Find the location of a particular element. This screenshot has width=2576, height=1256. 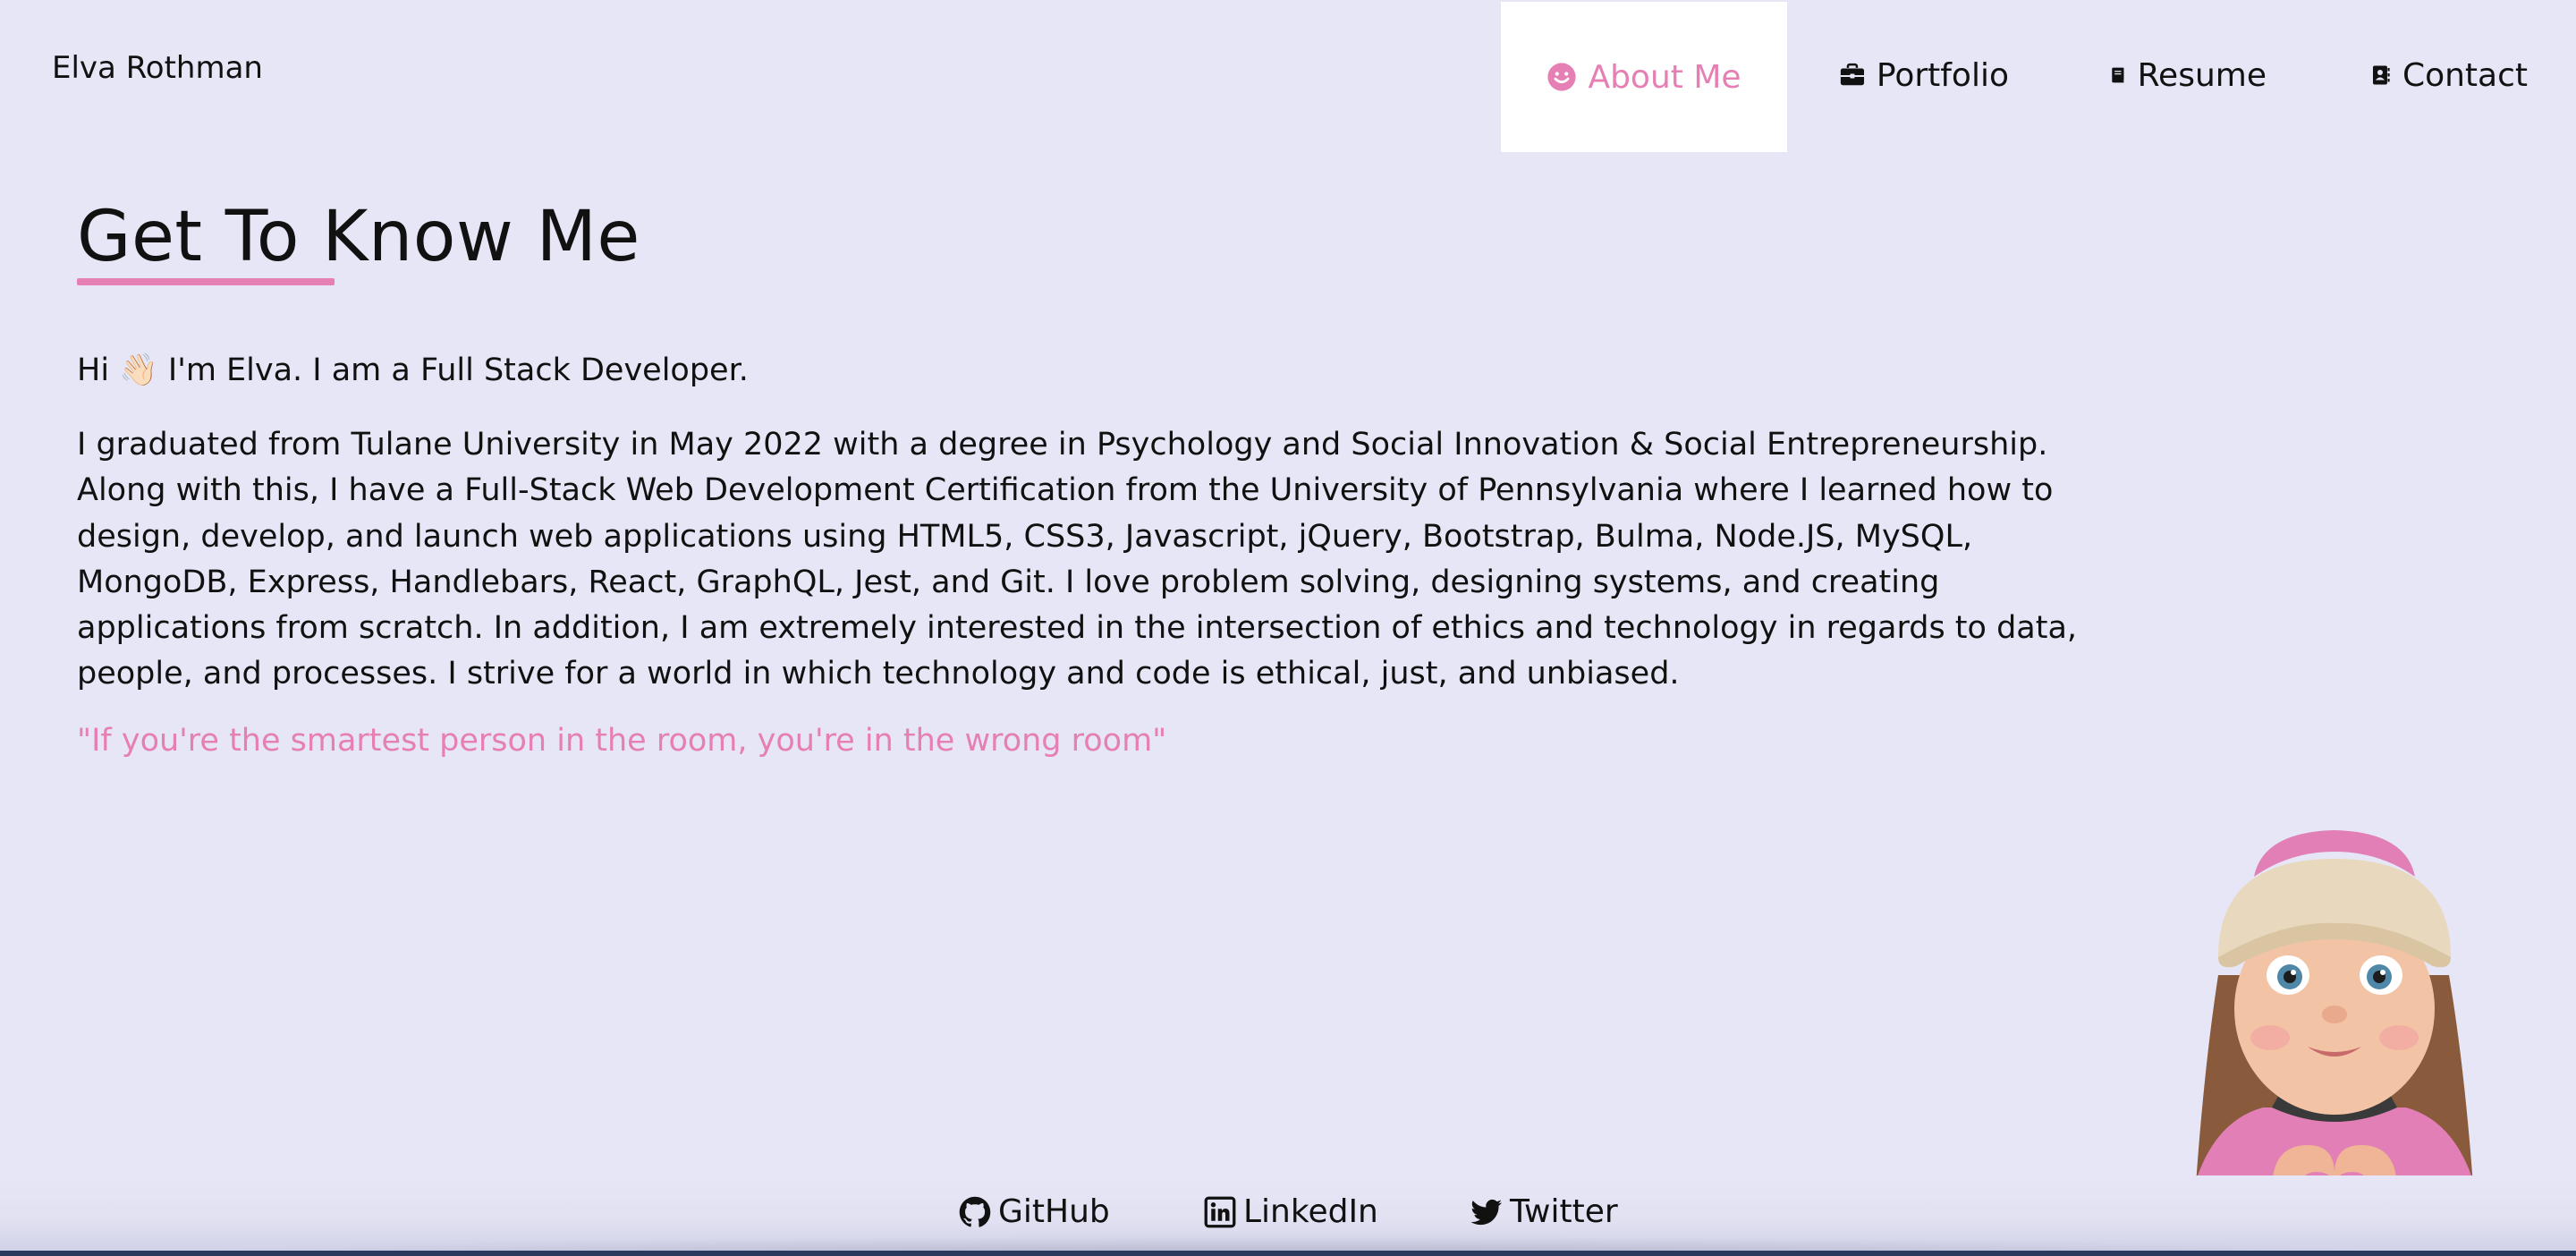

twitter-label: Twitter is located at coordinates (1564, 1211).